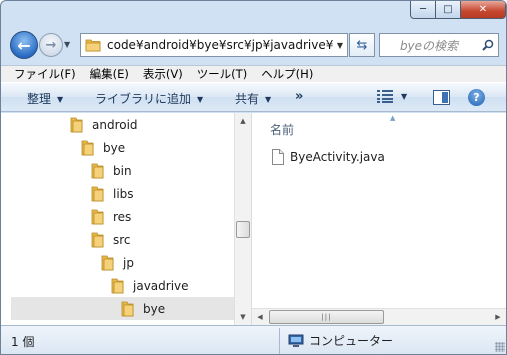 This screenshot has height=355, width=507. What do you see at coordinates (282, 129) in the screenshot?
I see `column-header-name: 名前` at bounding box center [282, 129].